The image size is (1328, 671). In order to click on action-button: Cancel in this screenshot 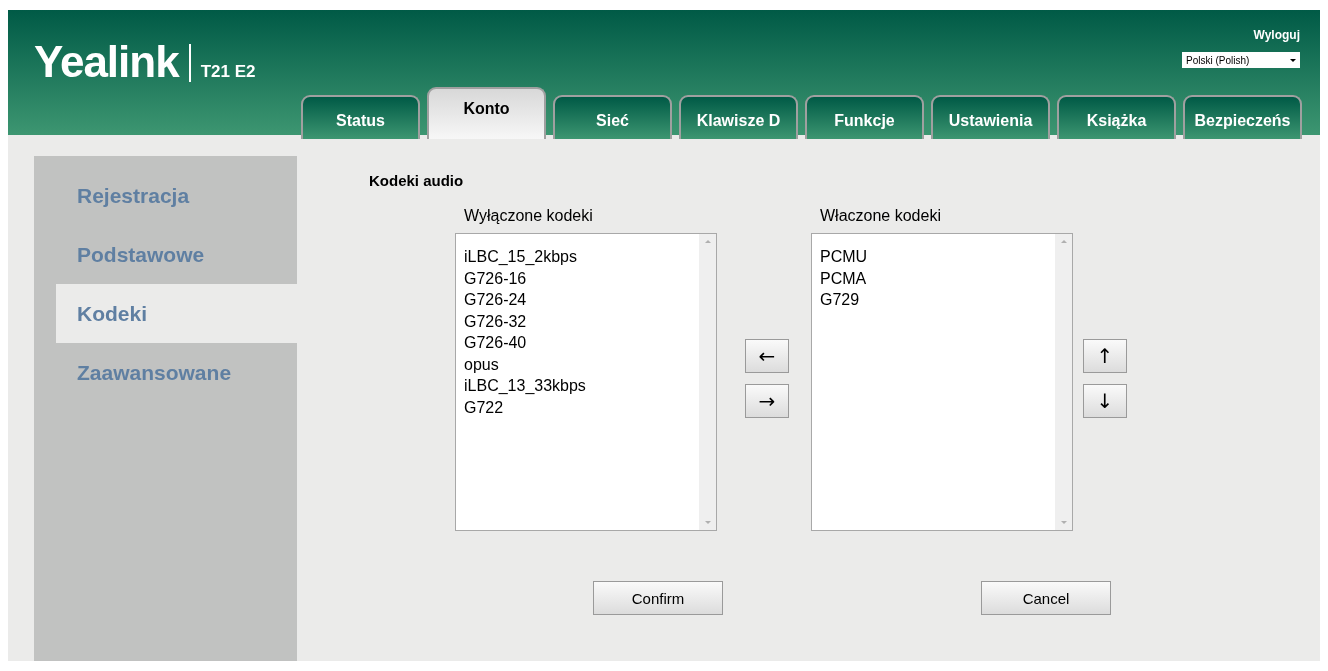, I will do `click(1046, 598)`.